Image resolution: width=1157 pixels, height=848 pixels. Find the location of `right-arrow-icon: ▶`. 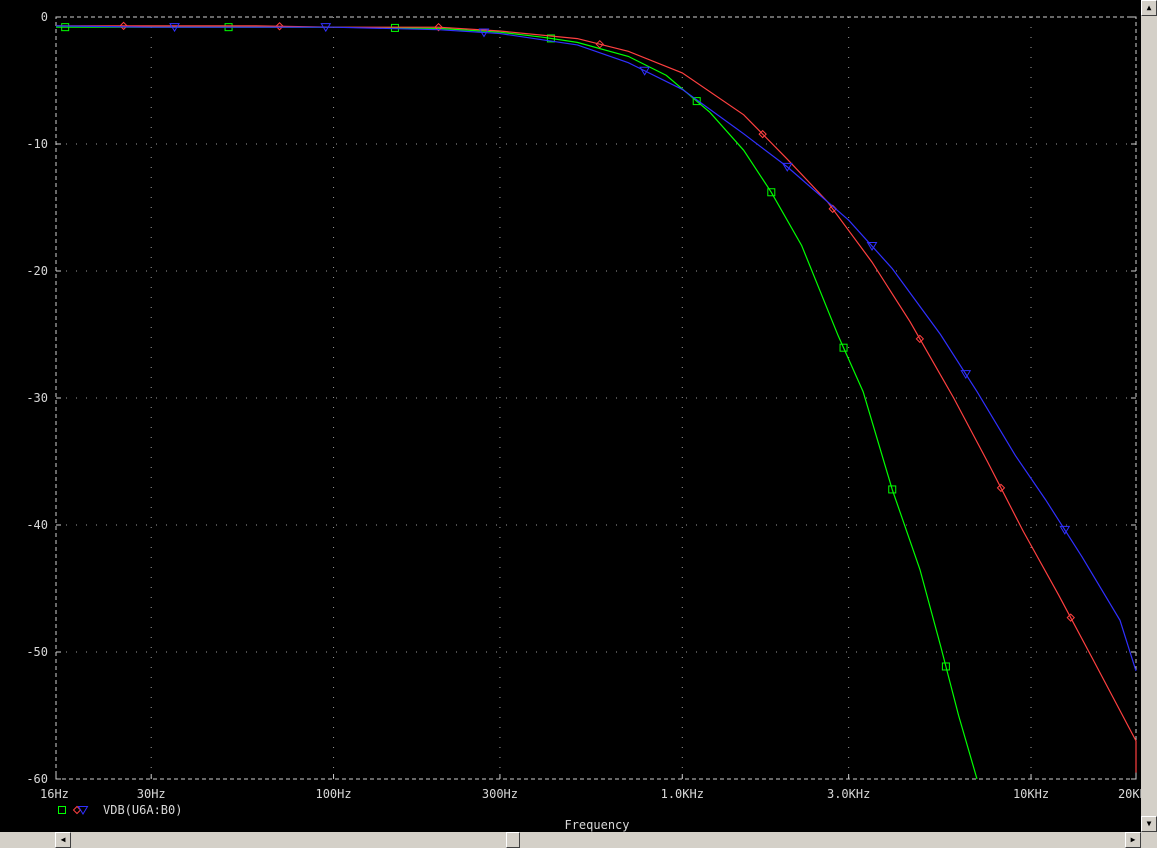

right-arrow-icon: ▶ is located at coordinates (1133, 839).